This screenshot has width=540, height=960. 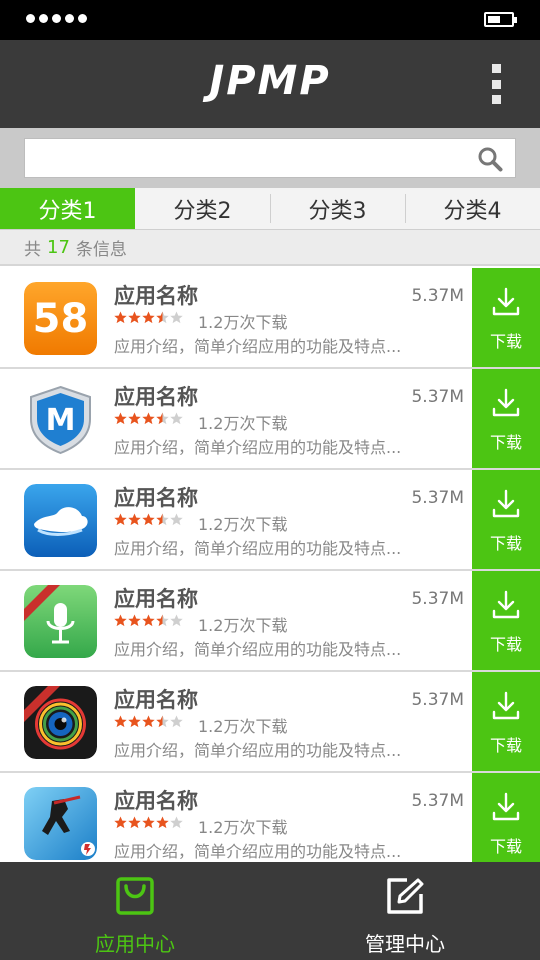 What do you see at coordinates (202, 208) in the screenshot?
I see `tab-category-2: 分类2` at bounding box center [202, 208].